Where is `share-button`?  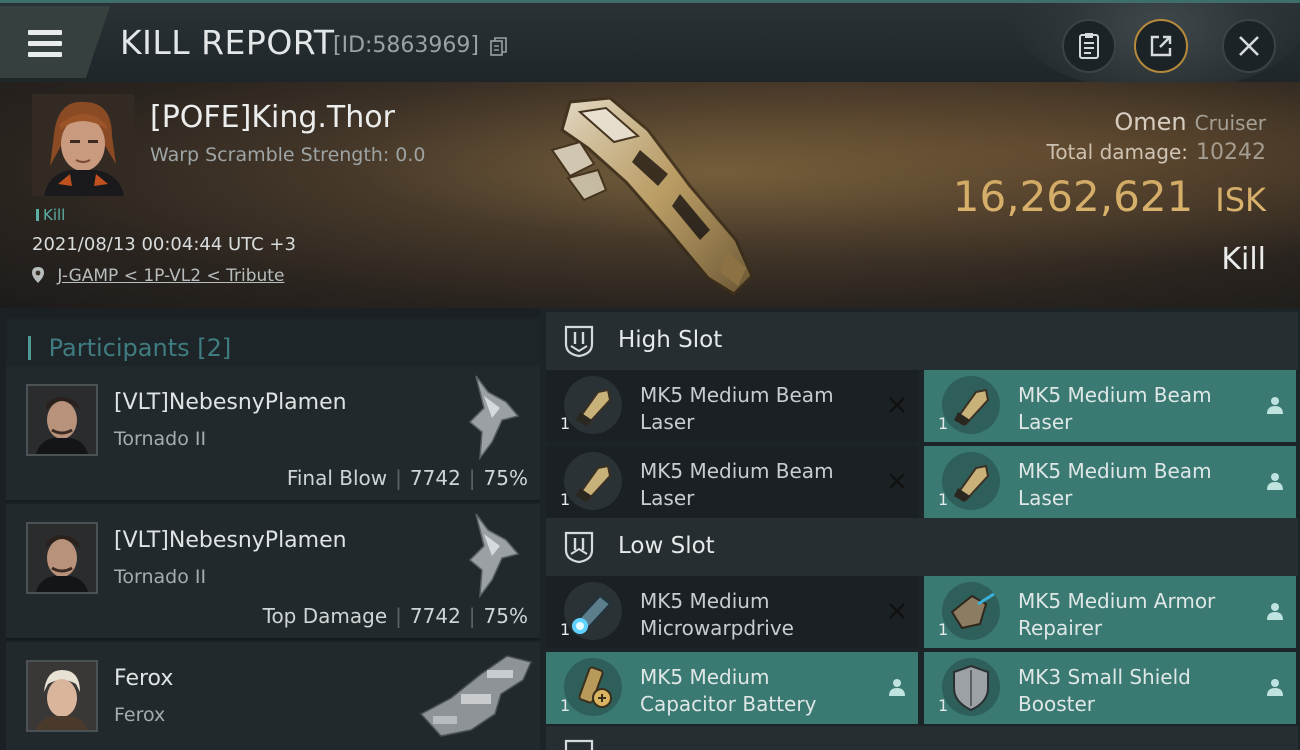 share-button is located at coordinates (1161, 46).